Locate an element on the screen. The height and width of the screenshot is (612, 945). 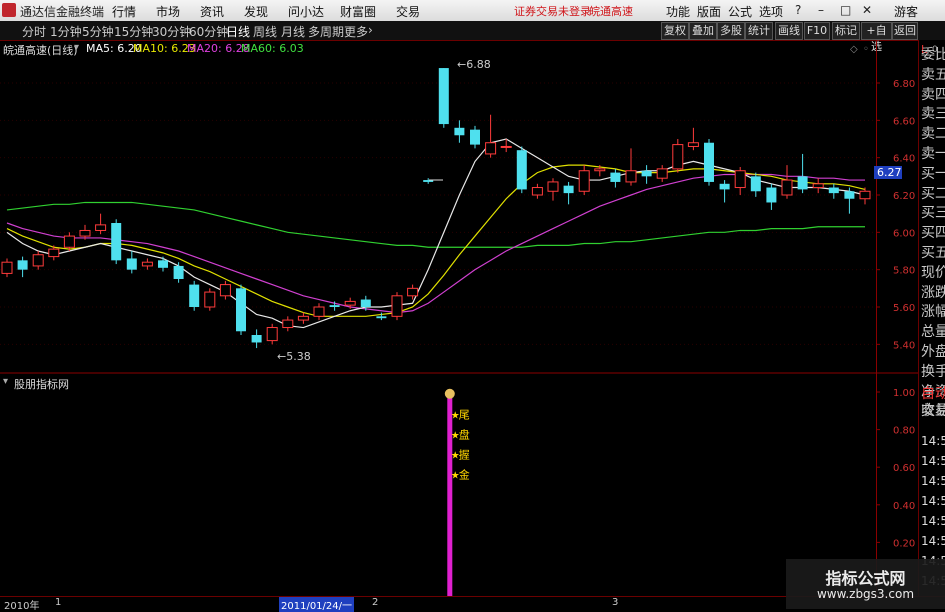
menu-zixun: 资讯 is located at coordinates (212, 11).